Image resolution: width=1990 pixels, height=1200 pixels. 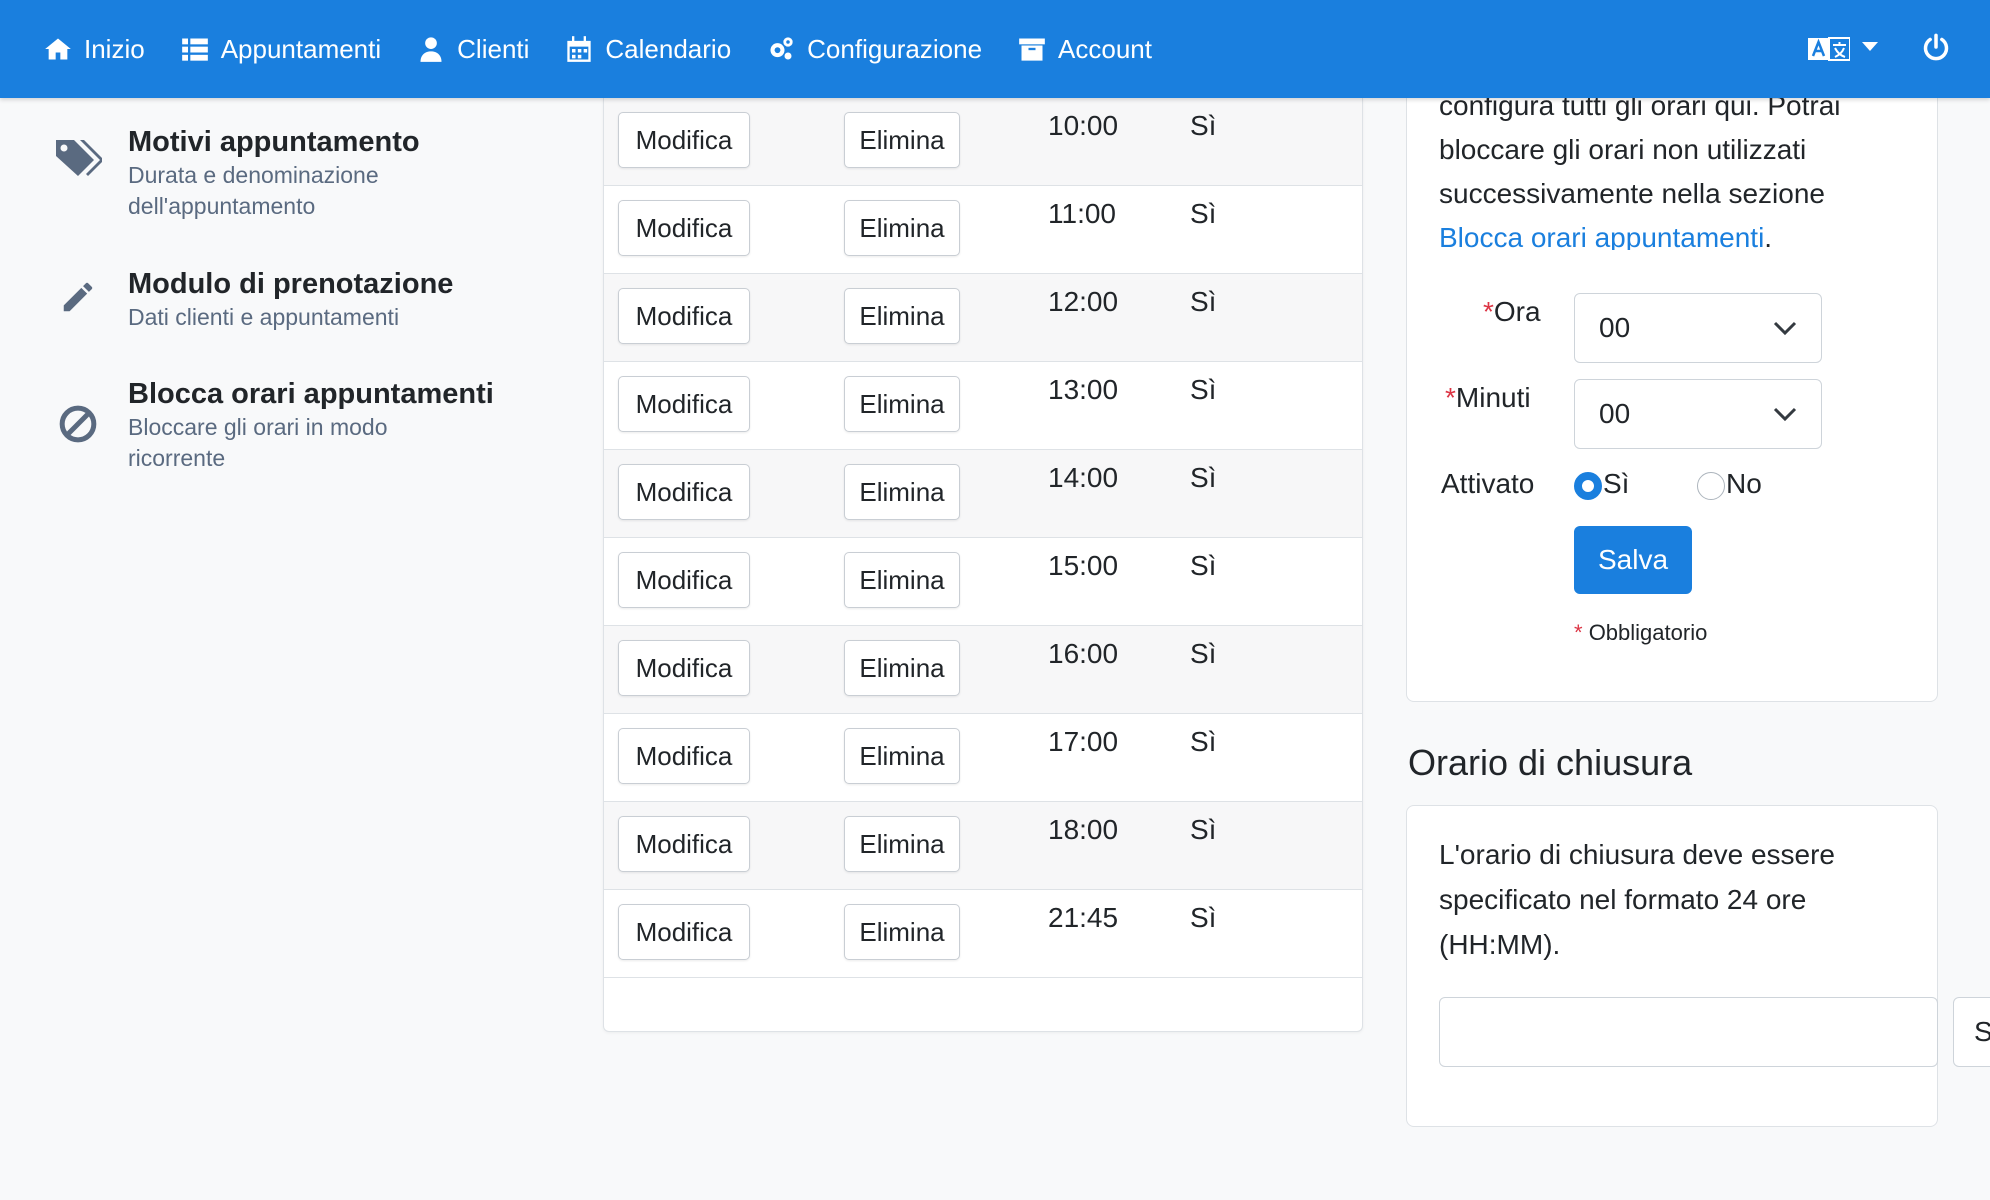 I want to click on sidebar-item-title: Blocca orari appuntamenti, so click(x=311, y=394).